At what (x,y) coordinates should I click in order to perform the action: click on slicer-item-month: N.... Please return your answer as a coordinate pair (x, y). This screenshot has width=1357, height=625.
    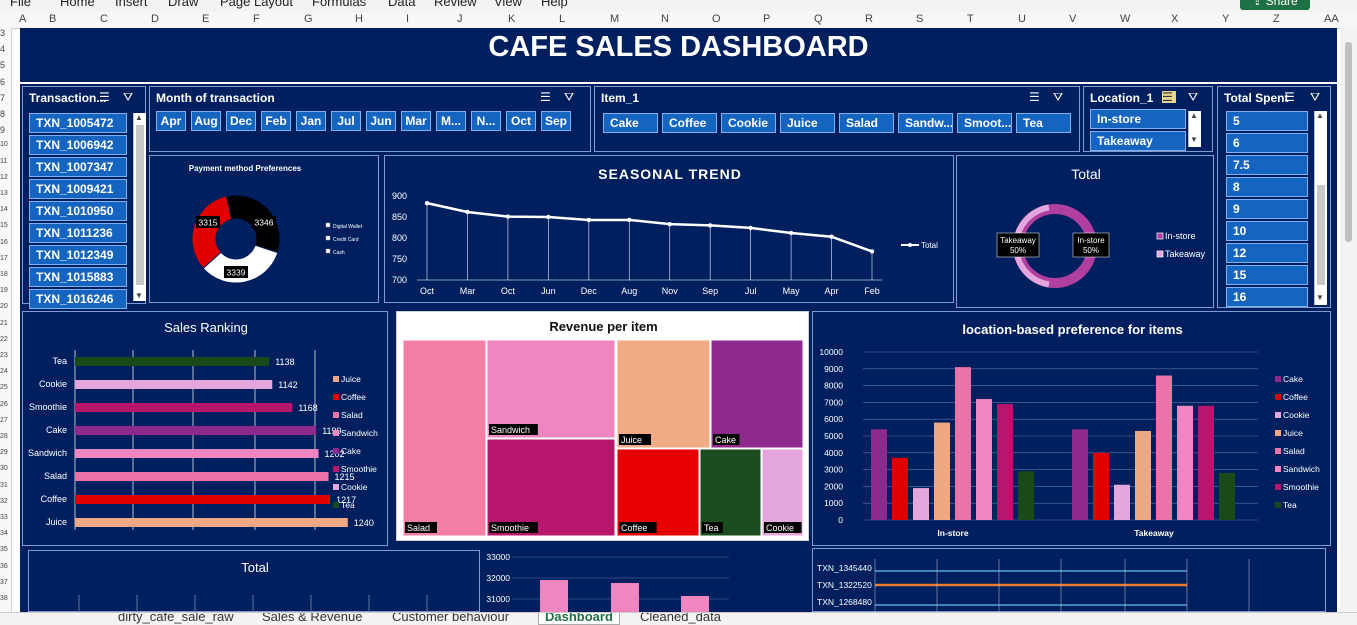
    Looking at the image, I should click on (486, 121).